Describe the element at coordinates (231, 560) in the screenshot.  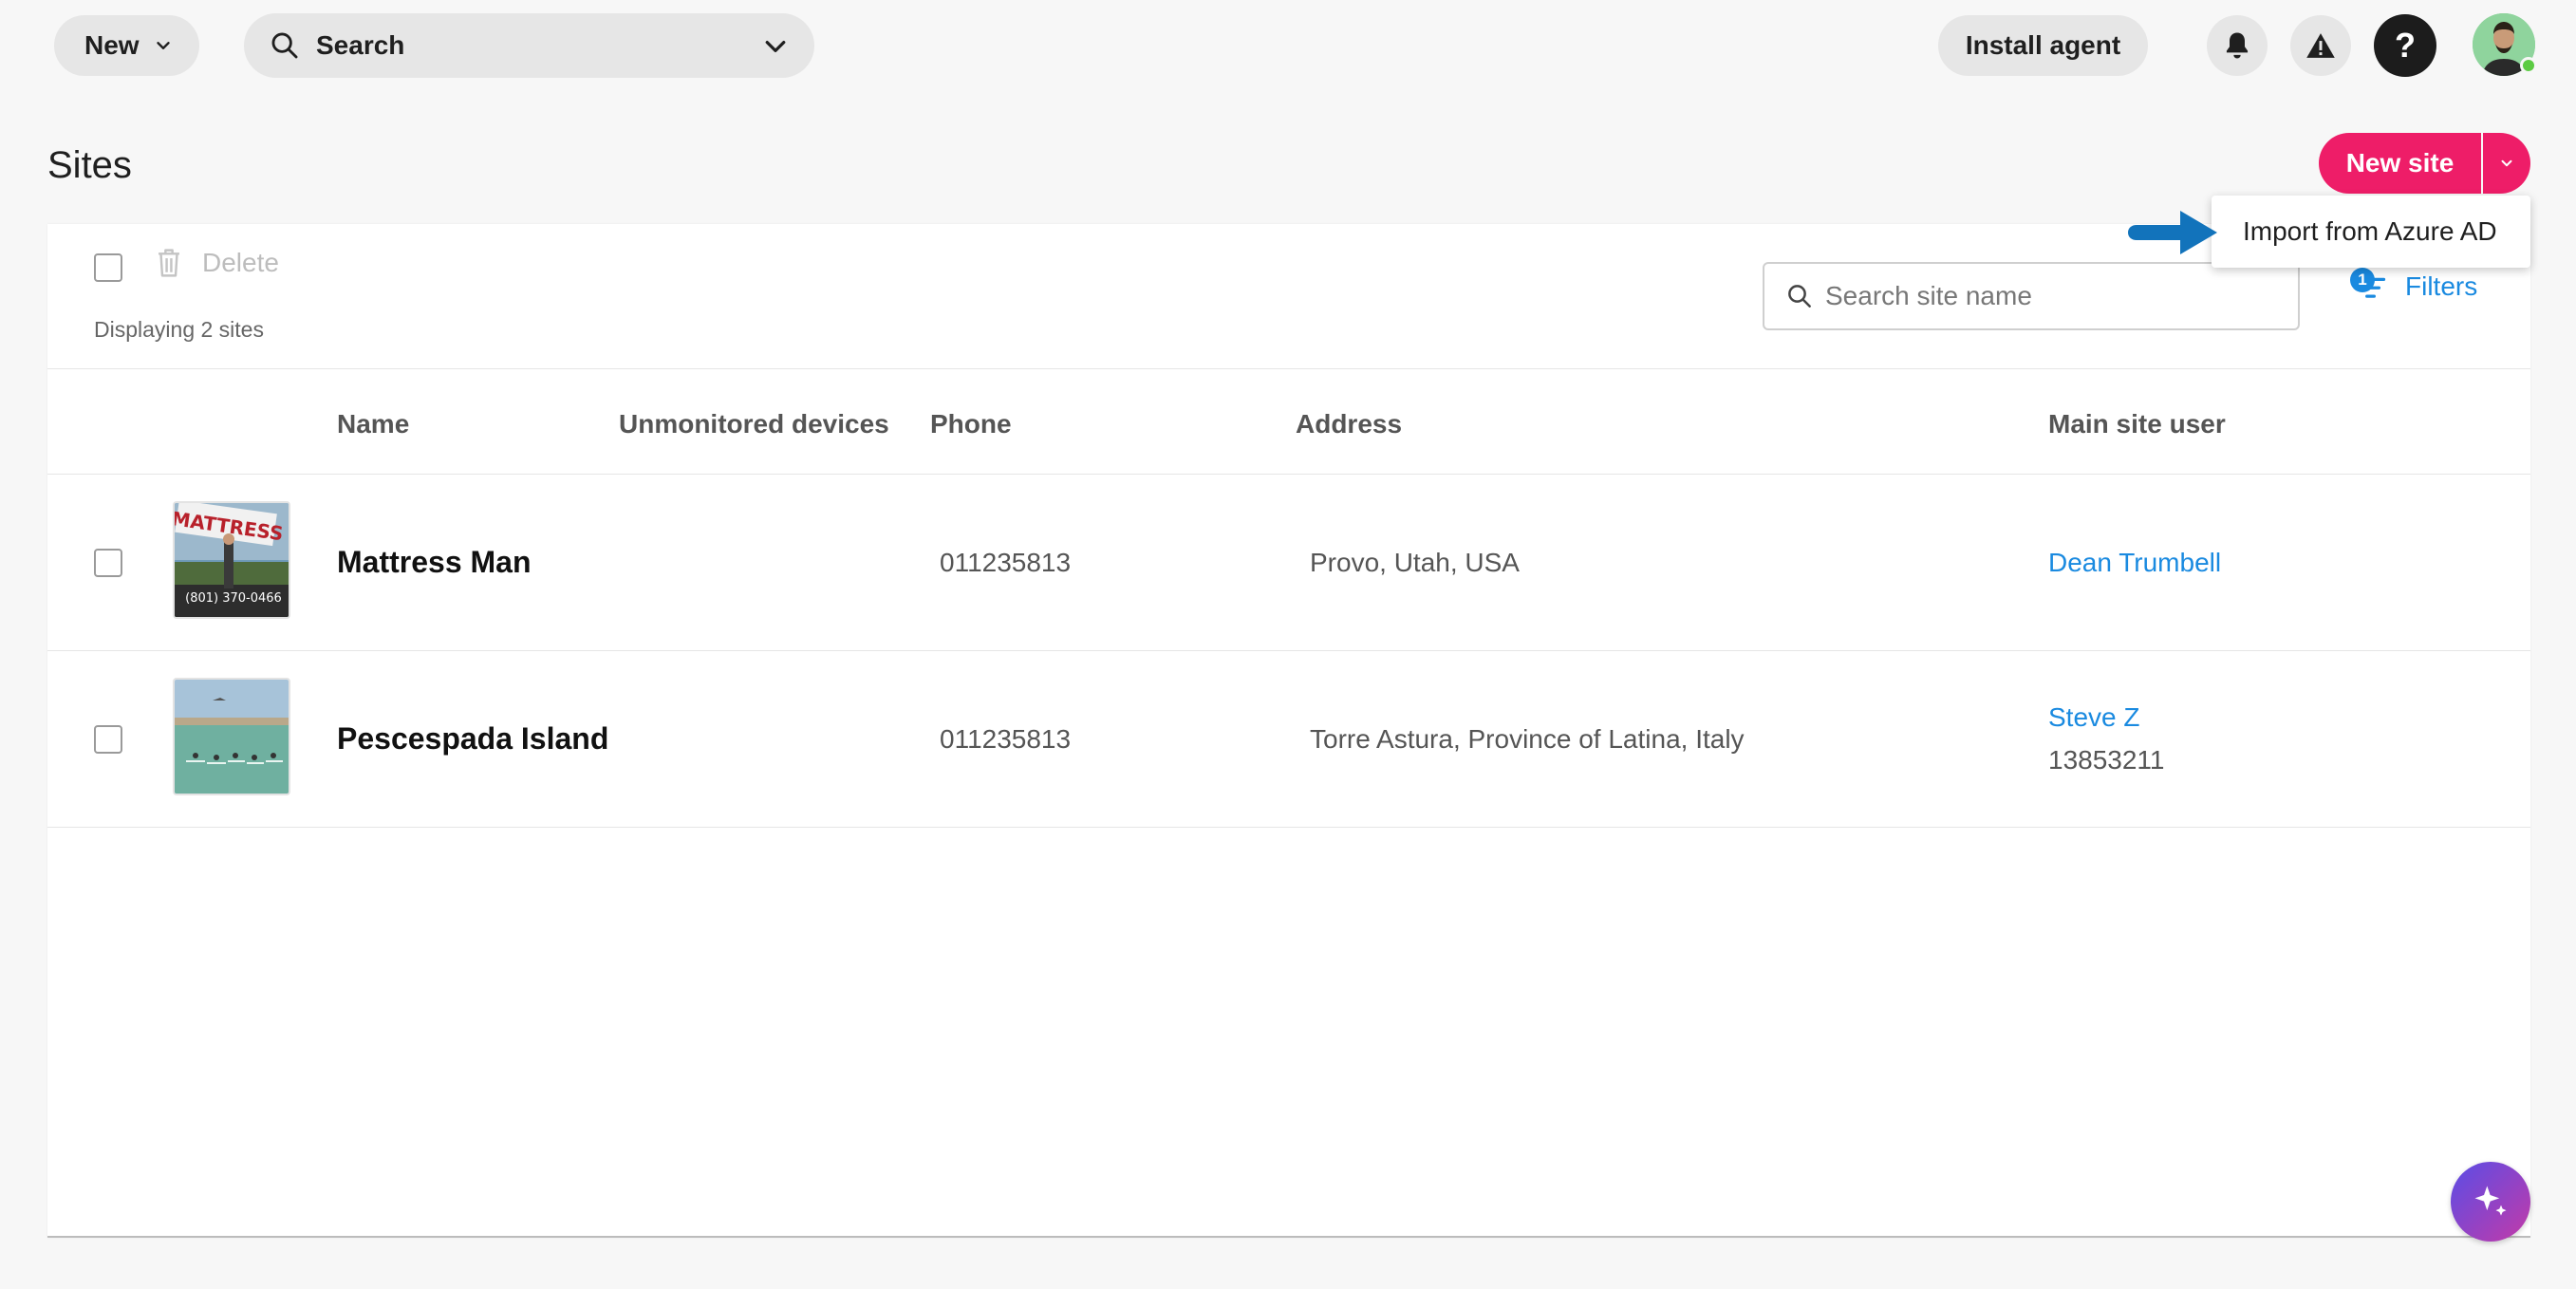
I see `site-thumbnail: MATTRESS (801) 370-0466` at that location.